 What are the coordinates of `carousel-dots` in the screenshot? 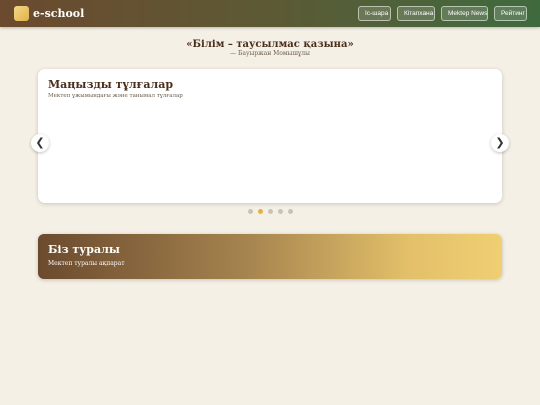 It's located at (270, 211).